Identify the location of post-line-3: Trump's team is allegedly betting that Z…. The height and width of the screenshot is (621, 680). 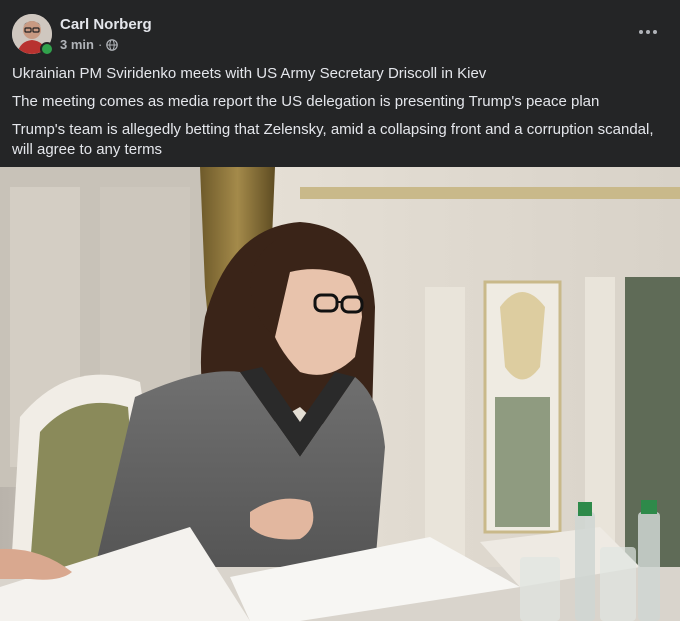
(333, 139).